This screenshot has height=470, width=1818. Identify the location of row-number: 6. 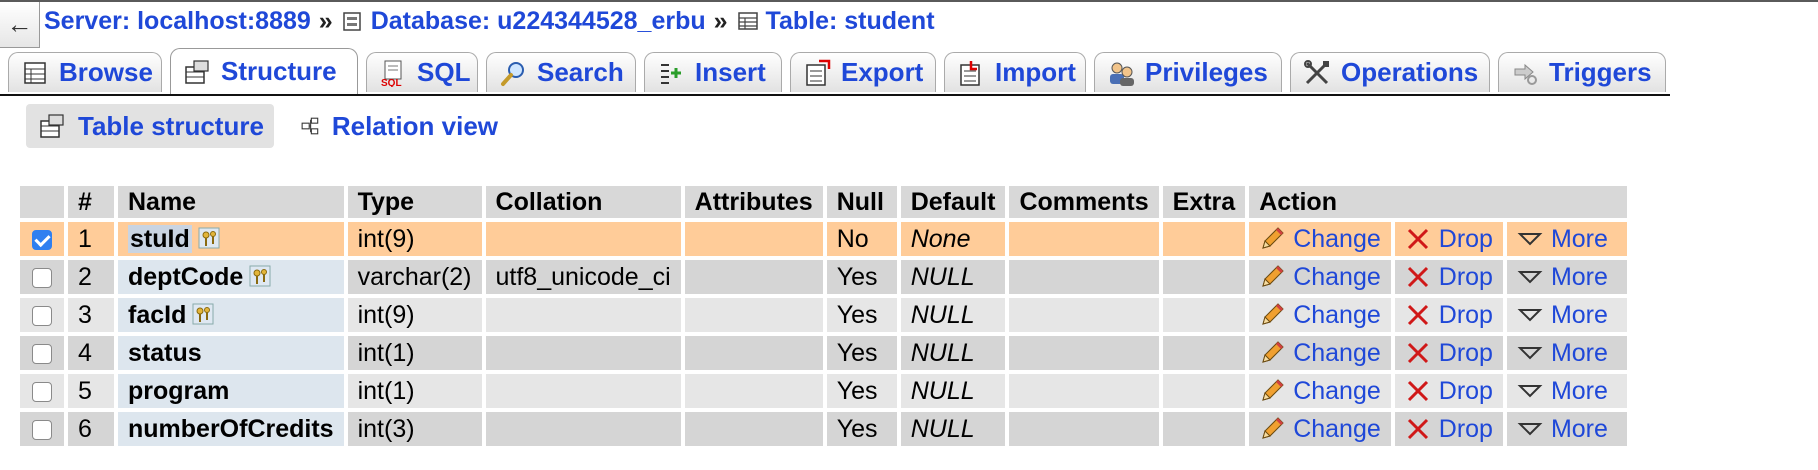
(91, 429).